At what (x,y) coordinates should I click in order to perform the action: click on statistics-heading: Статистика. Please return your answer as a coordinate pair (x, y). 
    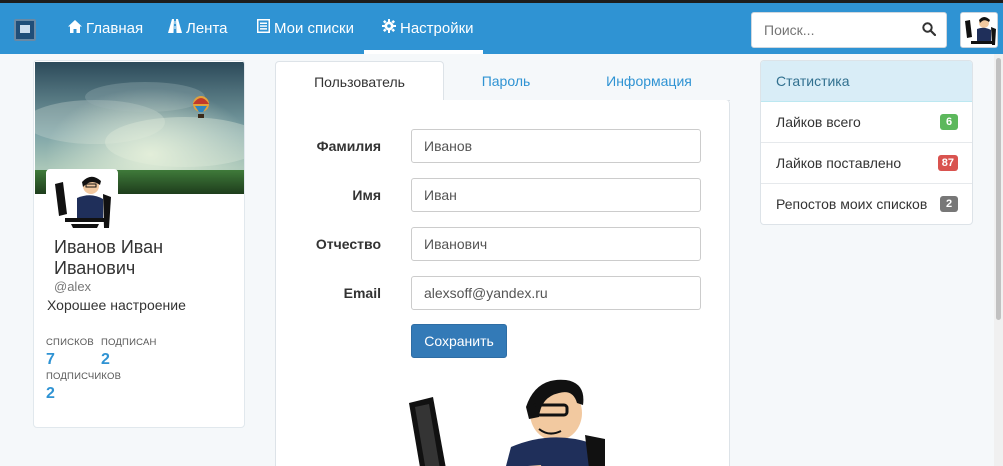
    Looking at the image, I should click on (866, 81).